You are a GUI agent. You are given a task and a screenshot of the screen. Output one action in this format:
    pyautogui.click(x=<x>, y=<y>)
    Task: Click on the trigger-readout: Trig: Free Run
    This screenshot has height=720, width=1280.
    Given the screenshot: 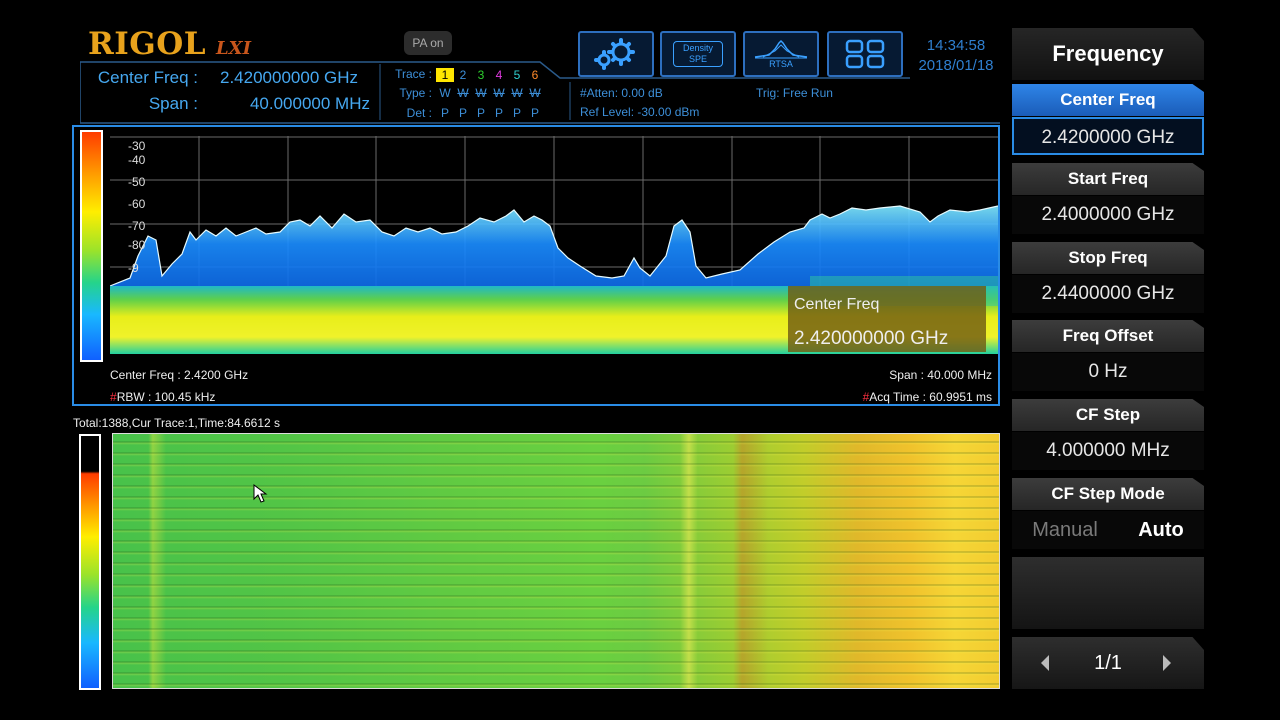 What is the action you would take?
    pyautogui.click(x=794, y=93)
    